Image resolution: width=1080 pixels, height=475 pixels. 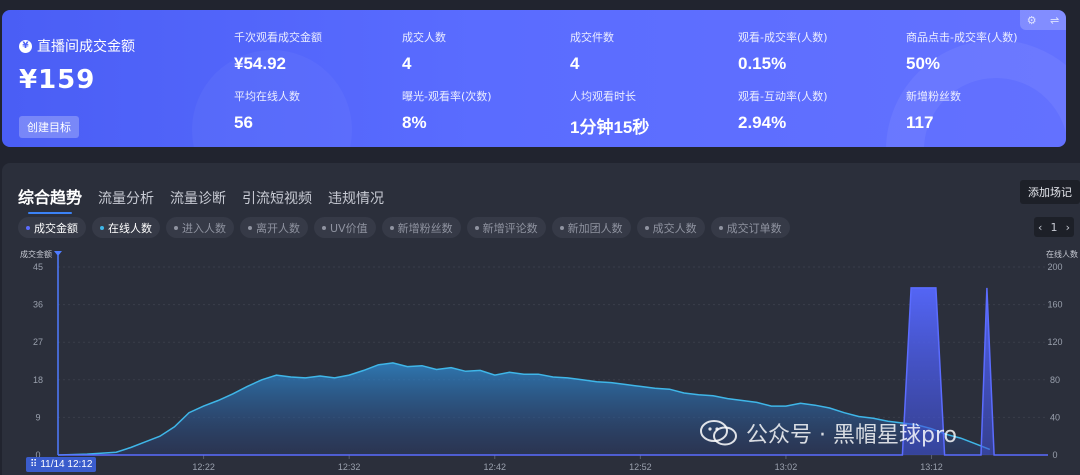 What do you see at coordinates (267, 96) in the screenshot?
I see `metric-label: 平均在线人数` at bounding box center [267, 96].